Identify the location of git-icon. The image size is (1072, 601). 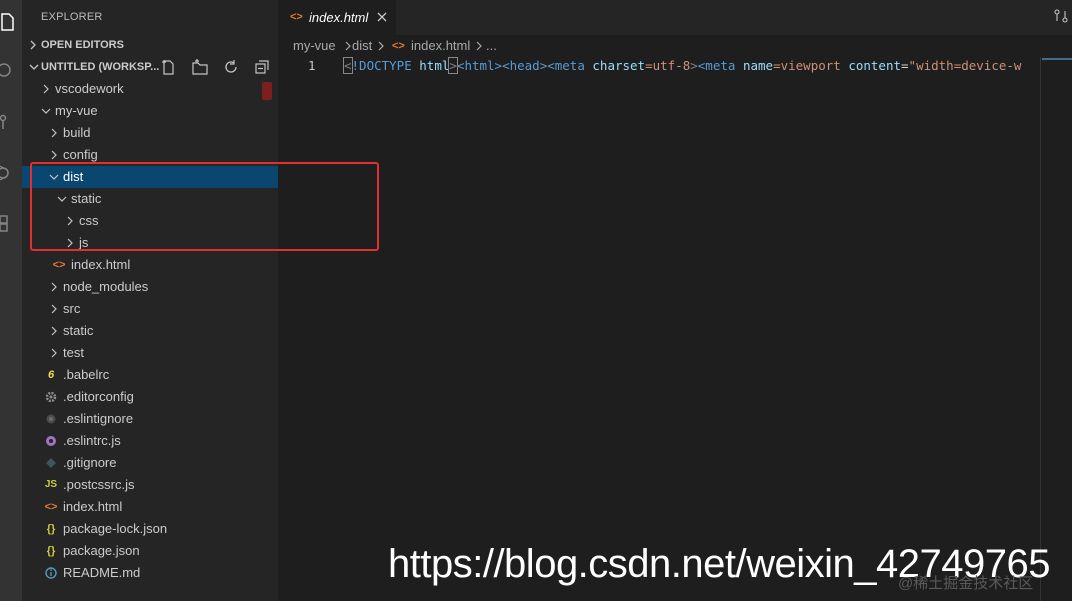
(51, 463).